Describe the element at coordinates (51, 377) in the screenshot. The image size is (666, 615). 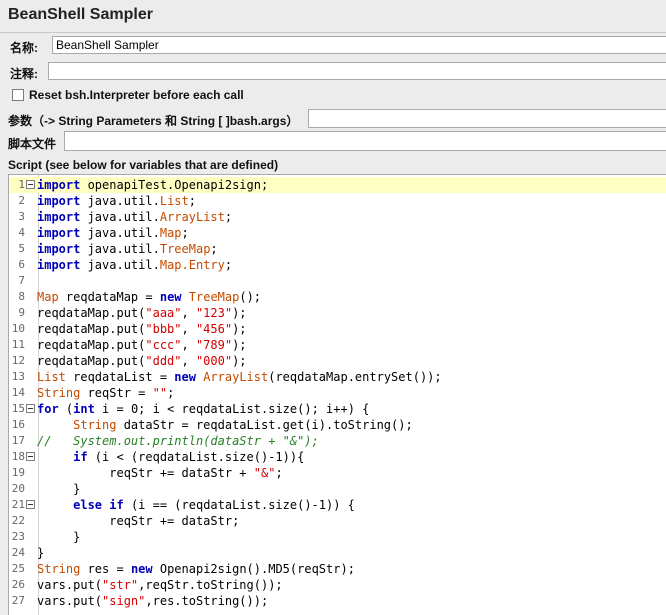
I see `code-token: List` at that location.